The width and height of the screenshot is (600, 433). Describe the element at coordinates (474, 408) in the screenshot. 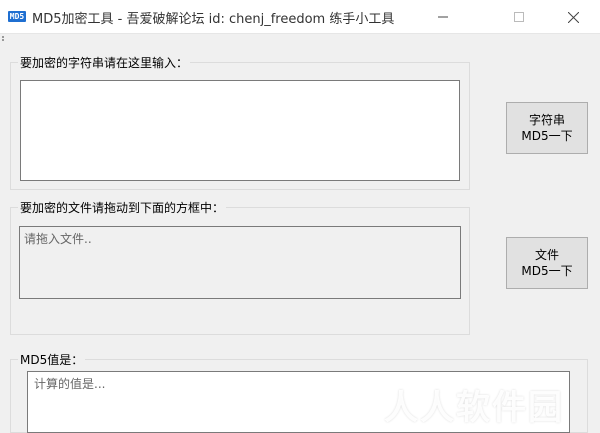

I see `watermark-text: 人人软件园` at that location.